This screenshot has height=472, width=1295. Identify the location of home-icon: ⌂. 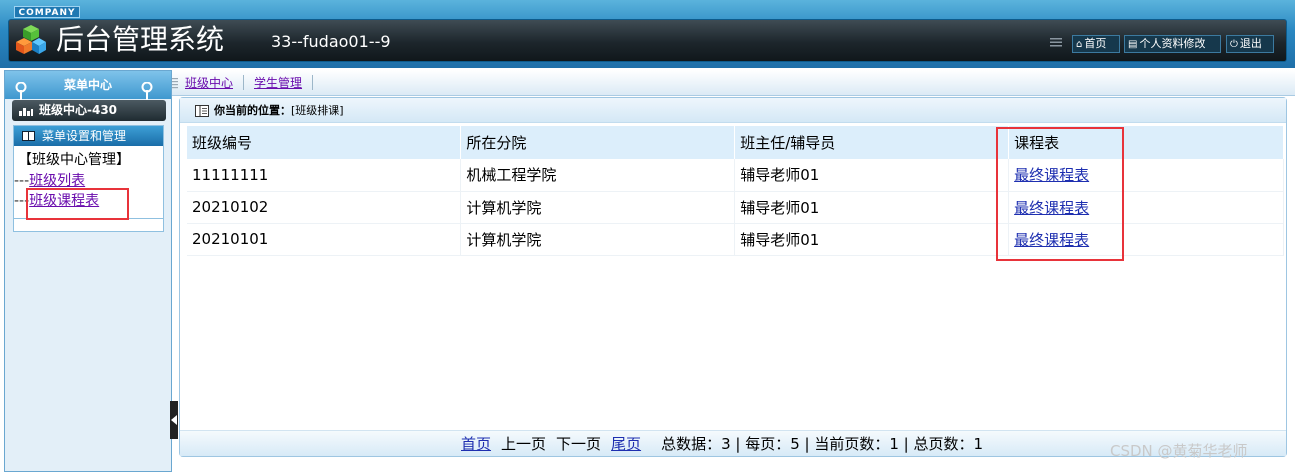
(1079, 44).